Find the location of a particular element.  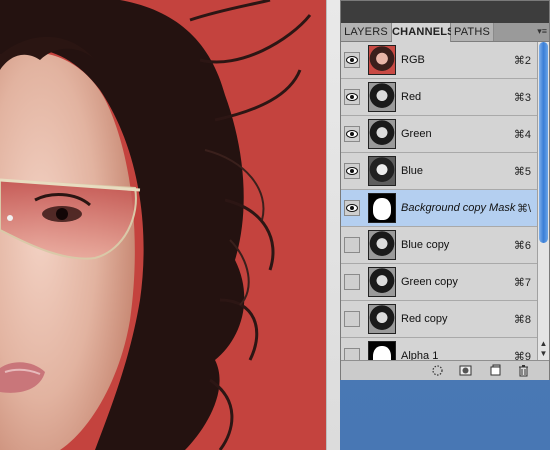

channel-row-rgb: RGB ⌘2 is located at coordinates (439, 60).